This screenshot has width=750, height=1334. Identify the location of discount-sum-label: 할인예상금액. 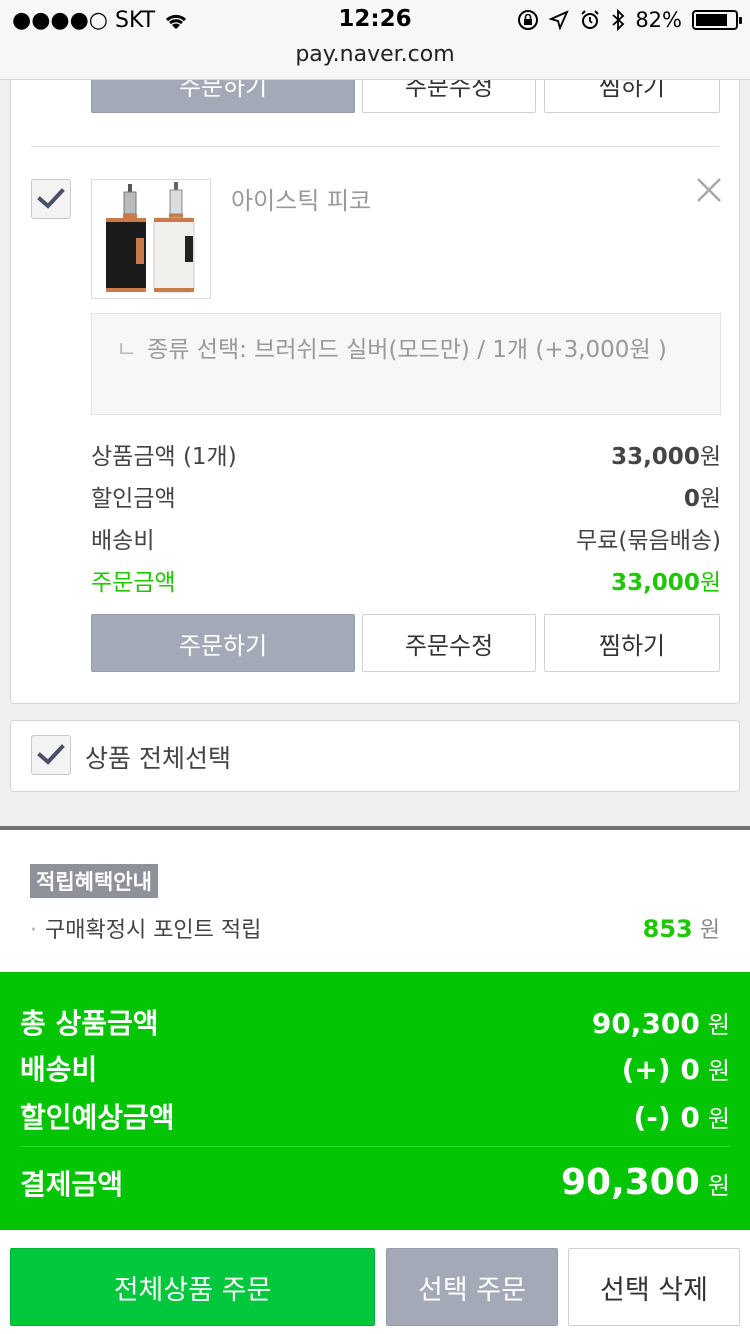
(97, 1117).